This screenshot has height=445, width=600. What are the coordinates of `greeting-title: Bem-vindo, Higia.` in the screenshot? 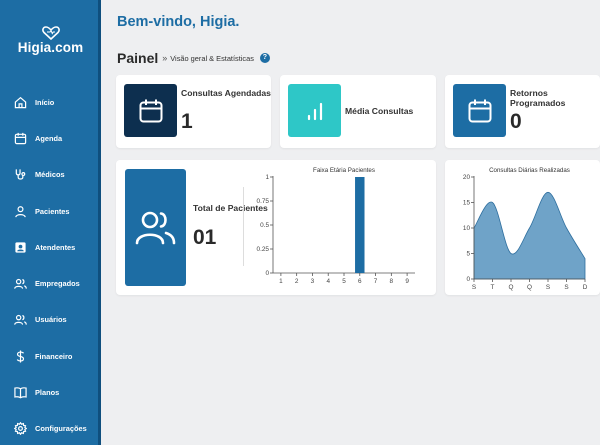 It's located at (178, 22).